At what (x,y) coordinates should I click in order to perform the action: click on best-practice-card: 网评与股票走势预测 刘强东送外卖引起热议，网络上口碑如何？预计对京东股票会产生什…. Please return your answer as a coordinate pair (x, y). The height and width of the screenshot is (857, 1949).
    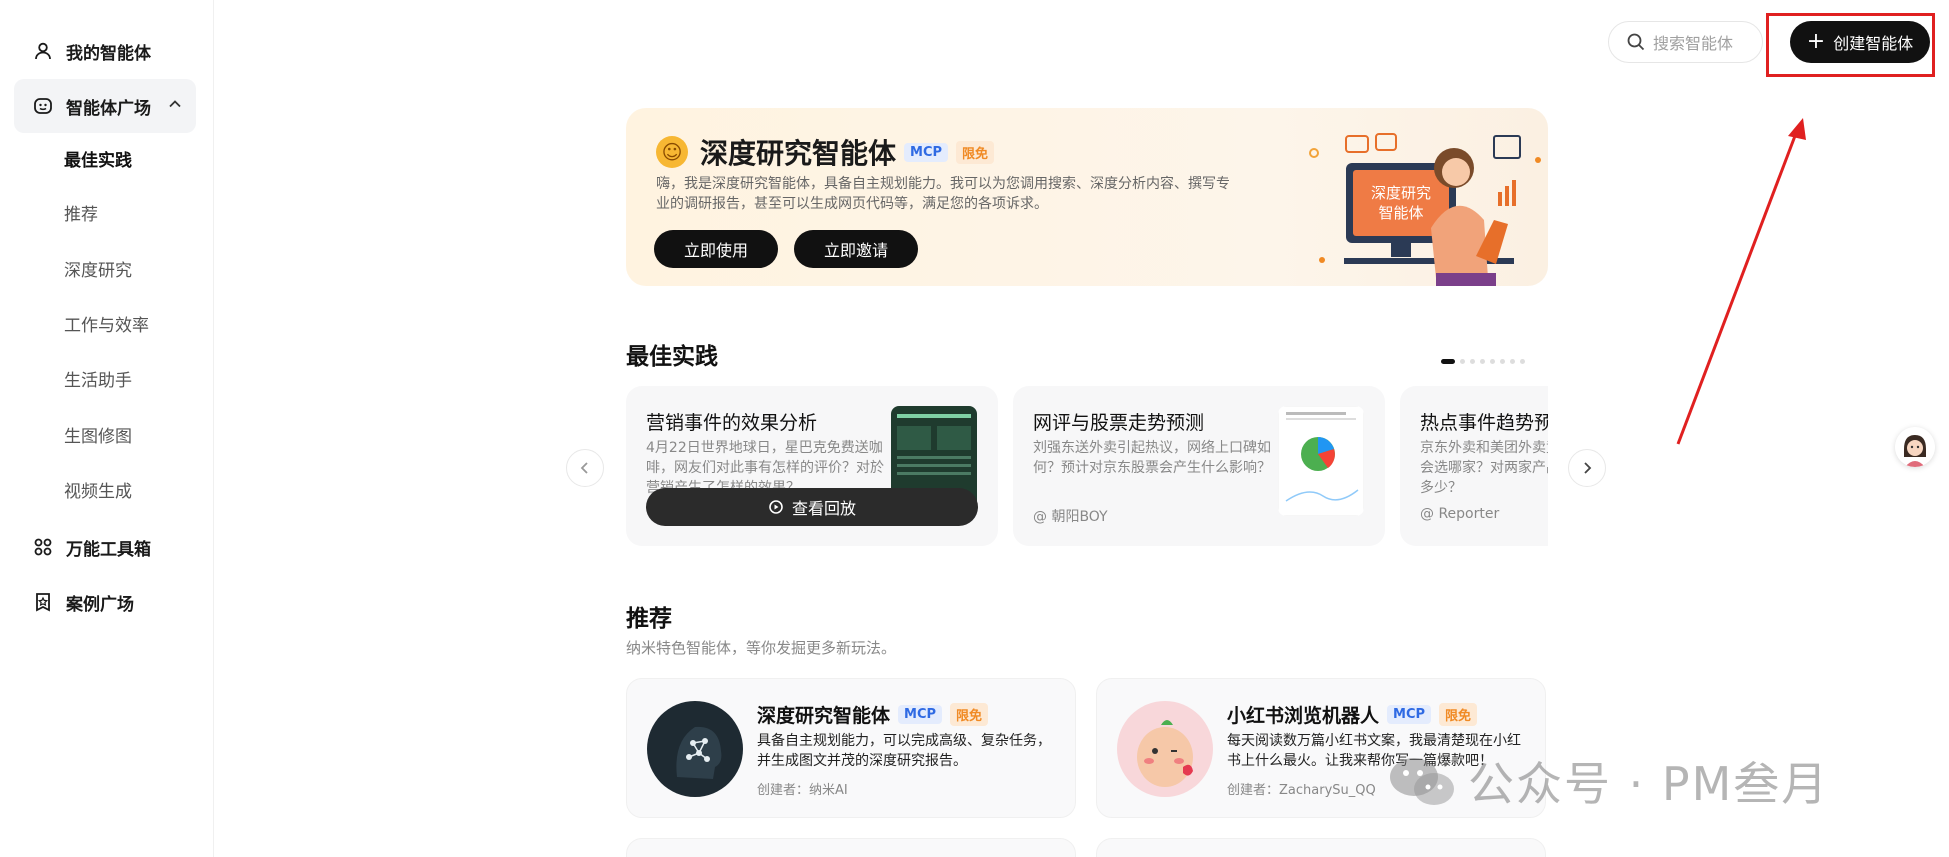
    Looking at the image, I should click on (1199, 466).